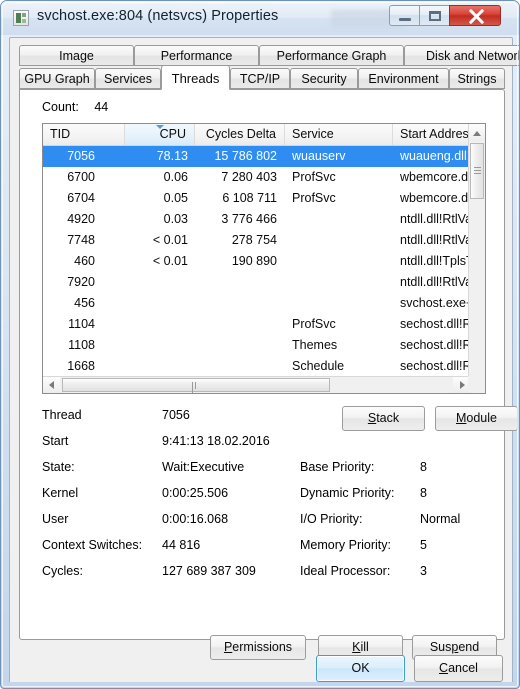  I want to click on scroll-up-button, so click(477, 132).